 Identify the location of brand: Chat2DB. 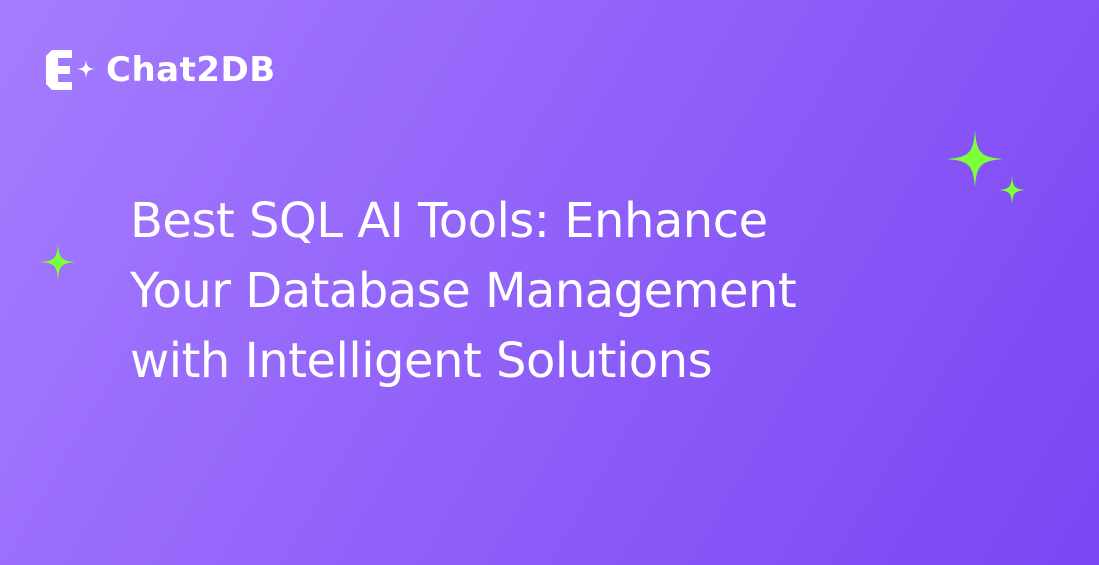
(160, 70).